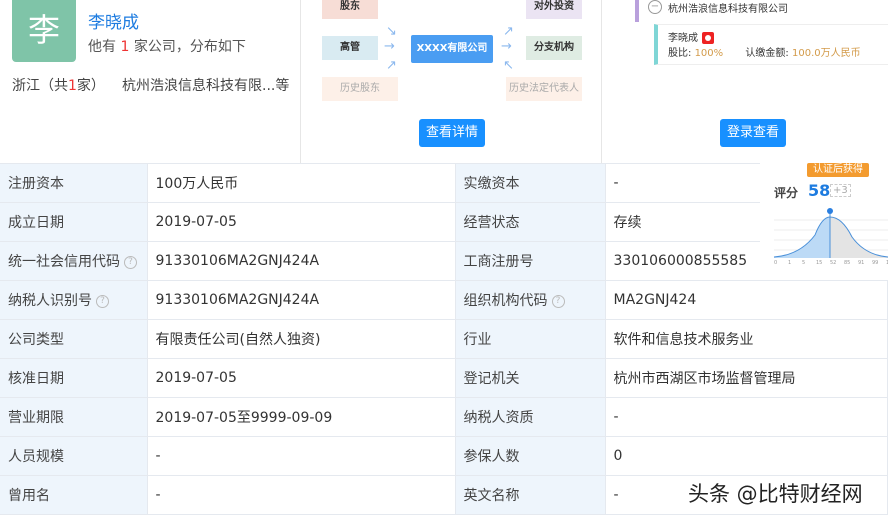  I want to click on table-row: 核准日期 2019-07-05 登记机关 杭州市西湖区市场监督管理局, so click(444, 378).